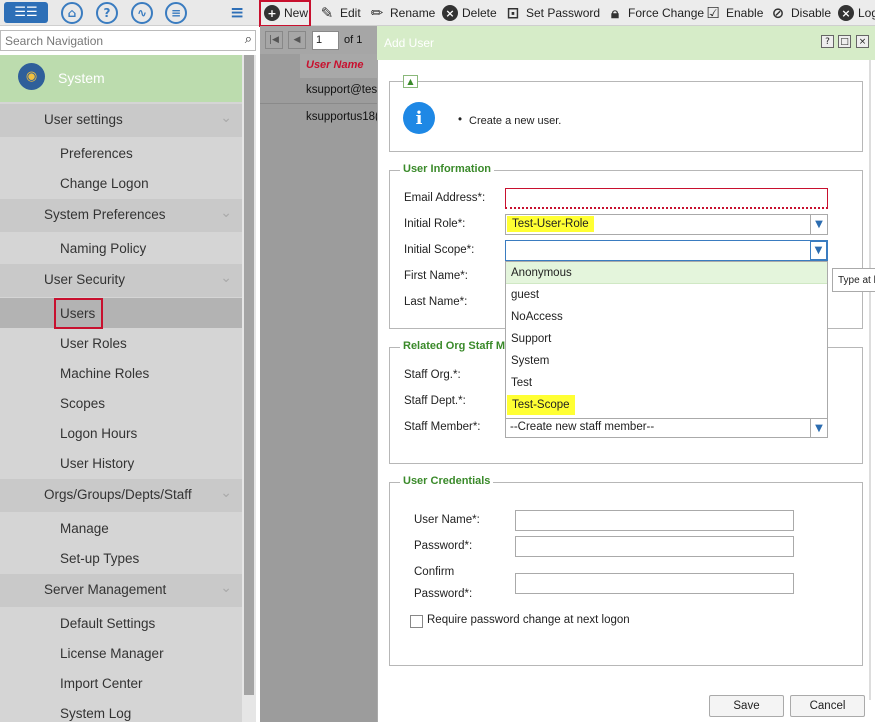 The width and height of the screenshot is (875, 722). I want to click on database-icon: ≡, so click(176, 13).